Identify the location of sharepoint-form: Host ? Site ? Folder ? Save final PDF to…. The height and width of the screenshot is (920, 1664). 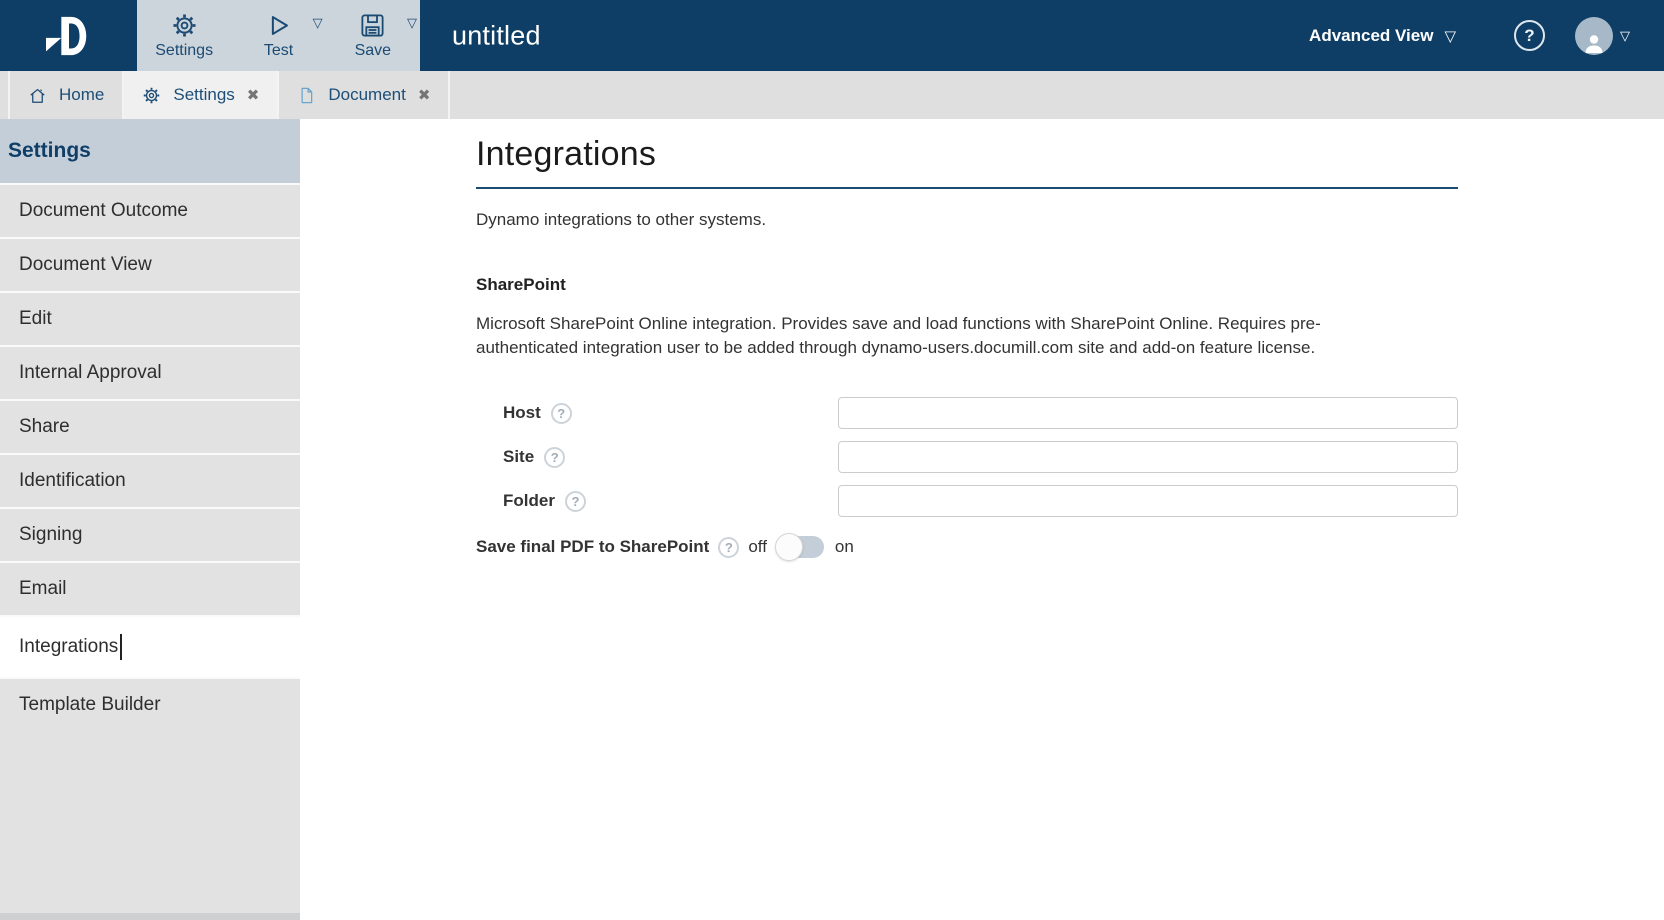
(1070, 480).